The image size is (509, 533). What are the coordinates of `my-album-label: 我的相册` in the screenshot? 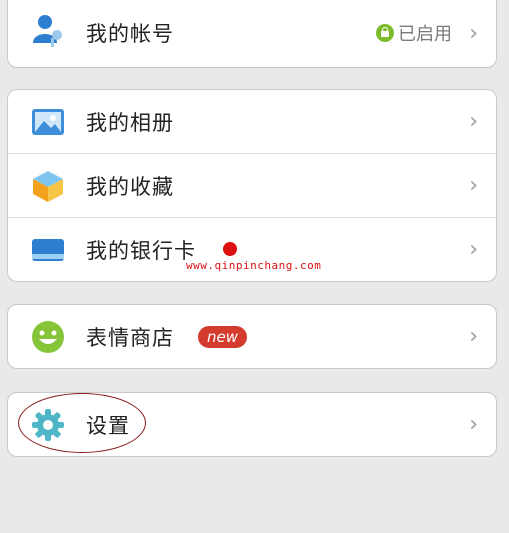 It's located at (130, 122).